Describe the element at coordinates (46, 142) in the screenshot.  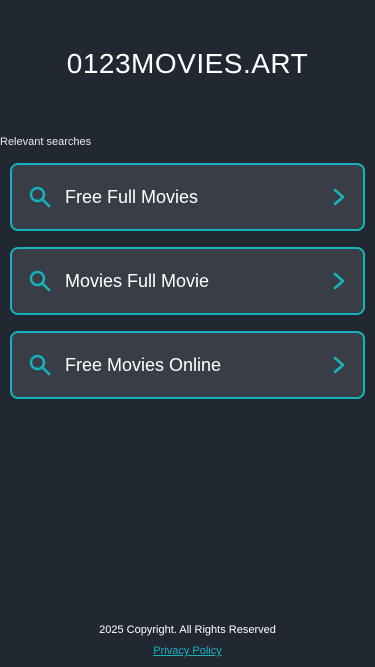
I see `section-label: Relevant searches` at that location.